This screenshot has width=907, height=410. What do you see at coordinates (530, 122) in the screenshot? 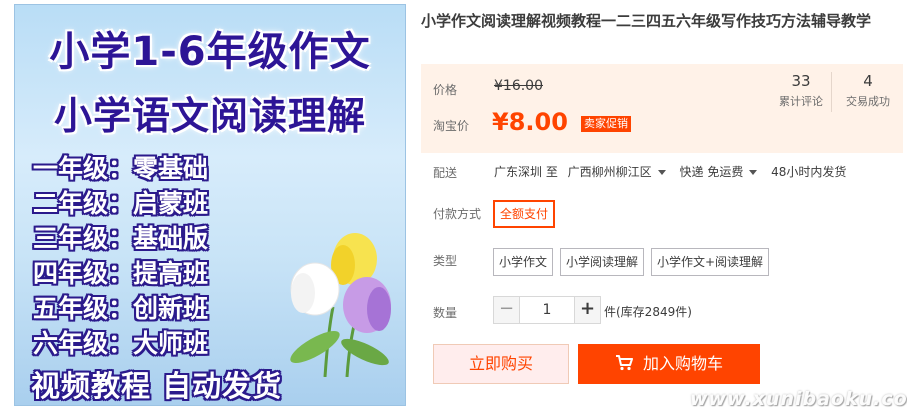
I see `promo-price: ¥8.00` at bounding box center [530, 122].